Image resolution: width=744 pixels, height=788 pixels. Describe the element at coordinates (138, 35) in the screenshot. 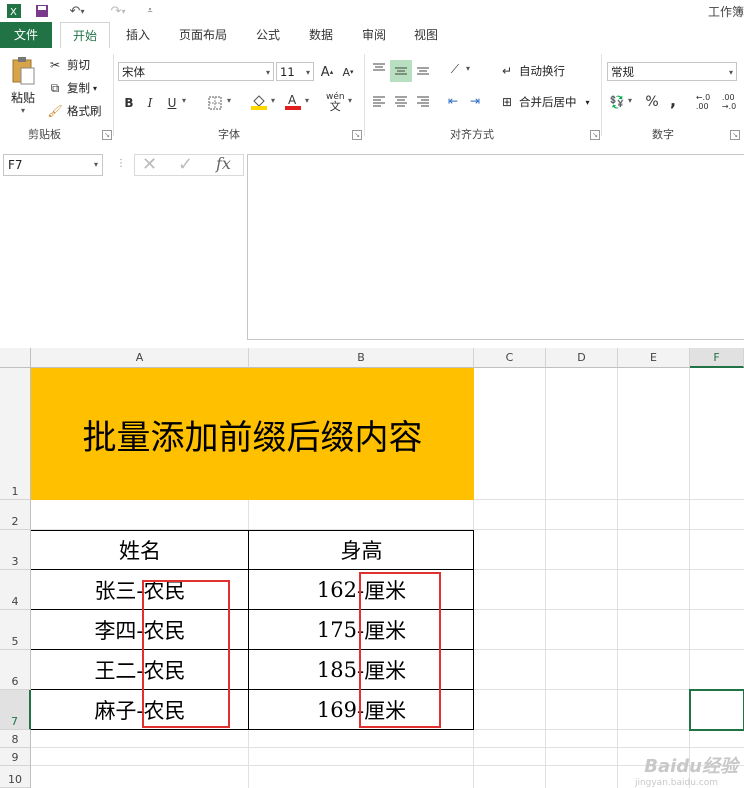

I see `tab-insert: 插入` at that location.